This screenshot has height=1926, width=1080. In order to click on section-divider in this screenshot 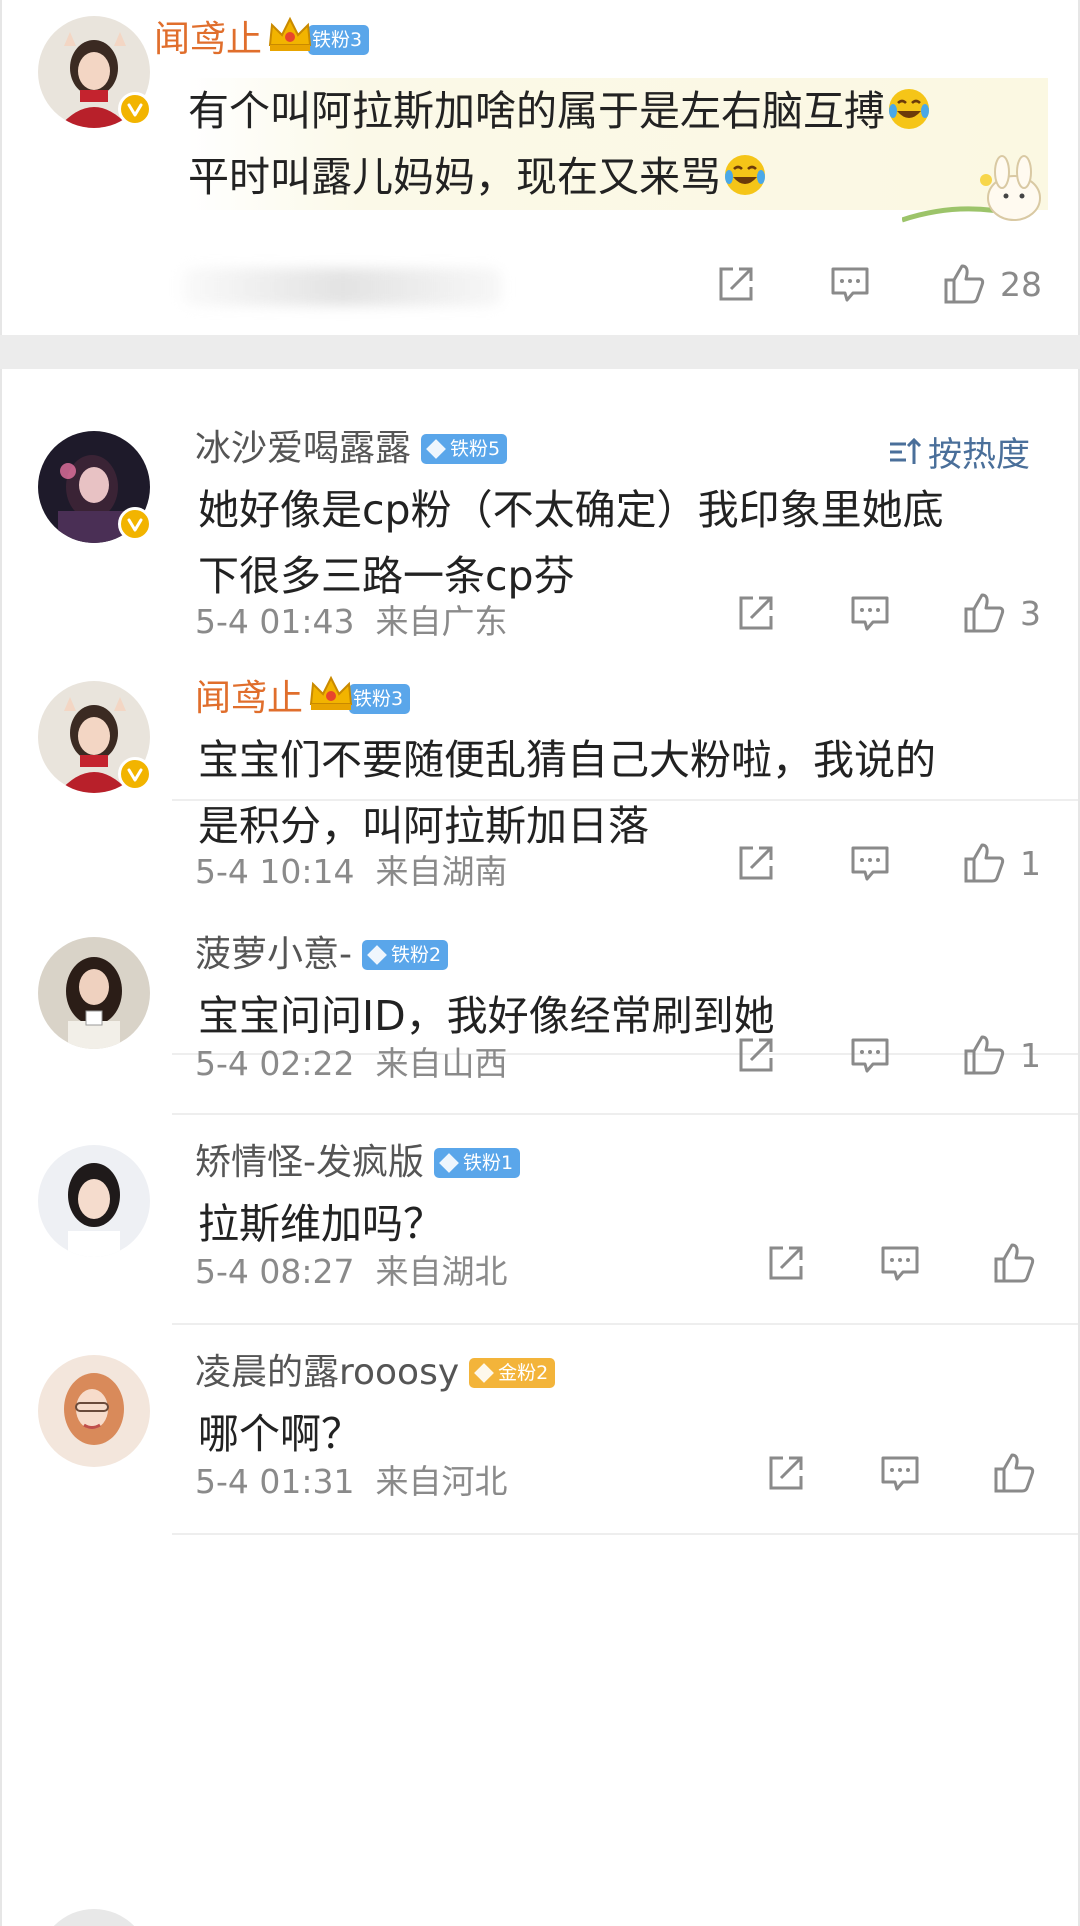, I will do `click(540, 352)`.